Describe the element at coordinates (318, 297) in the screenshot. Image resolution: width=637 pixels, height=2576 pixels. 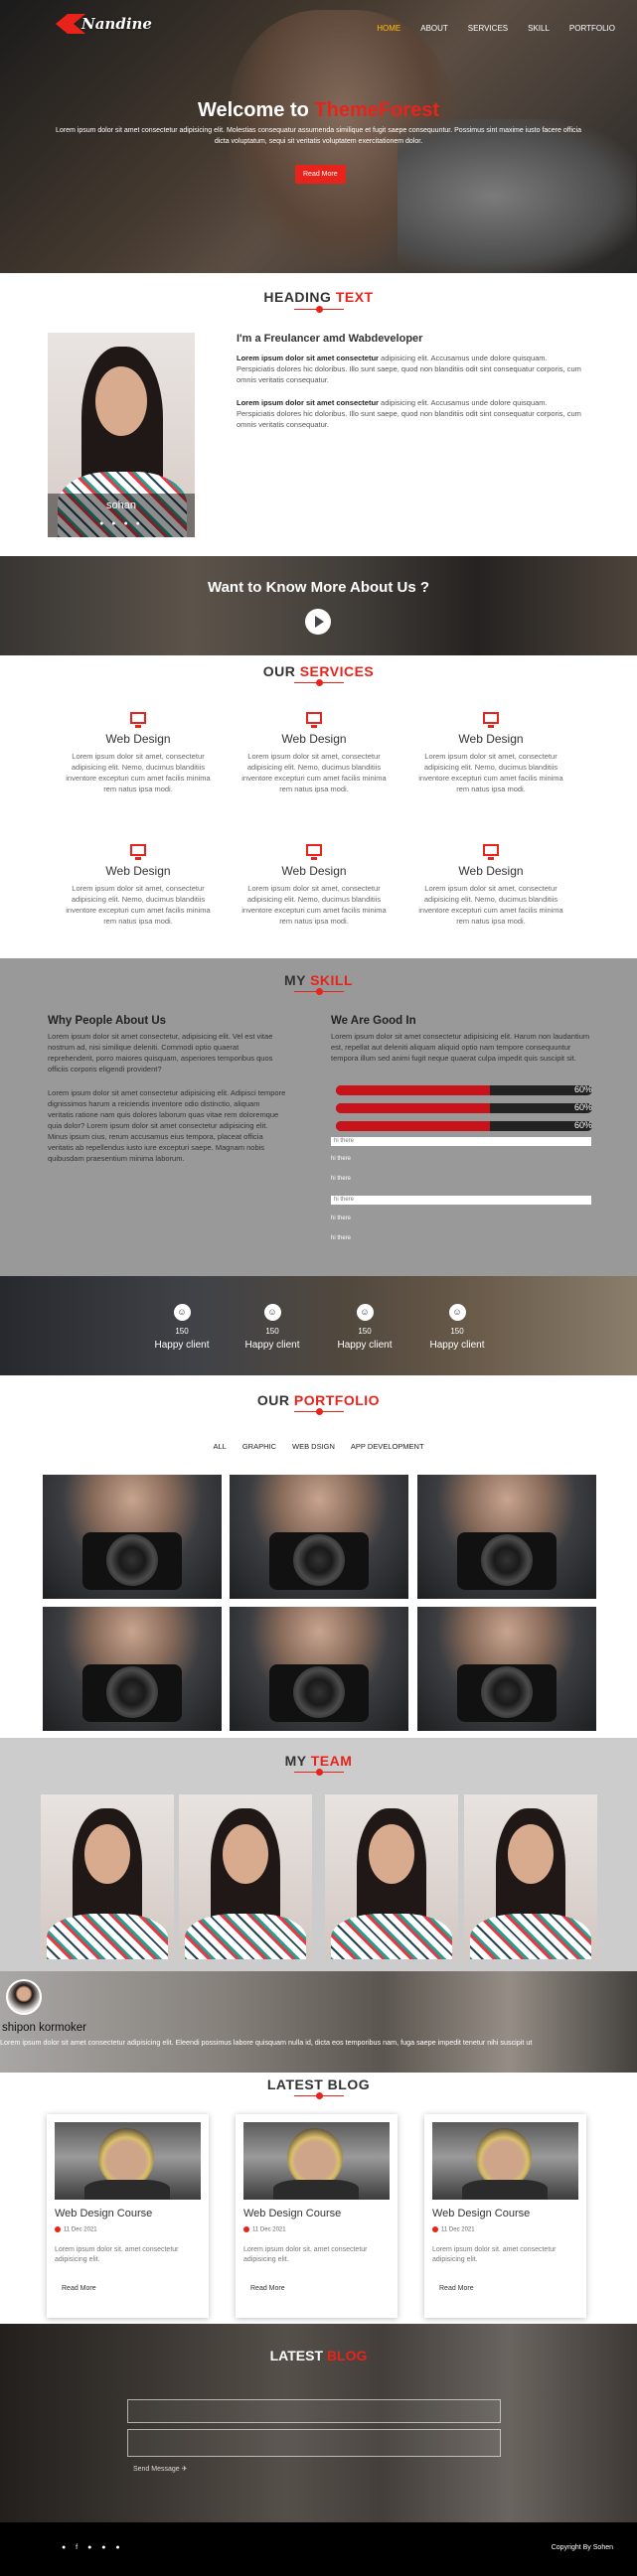
I see `about-title: HEADING TEXT` at that location.